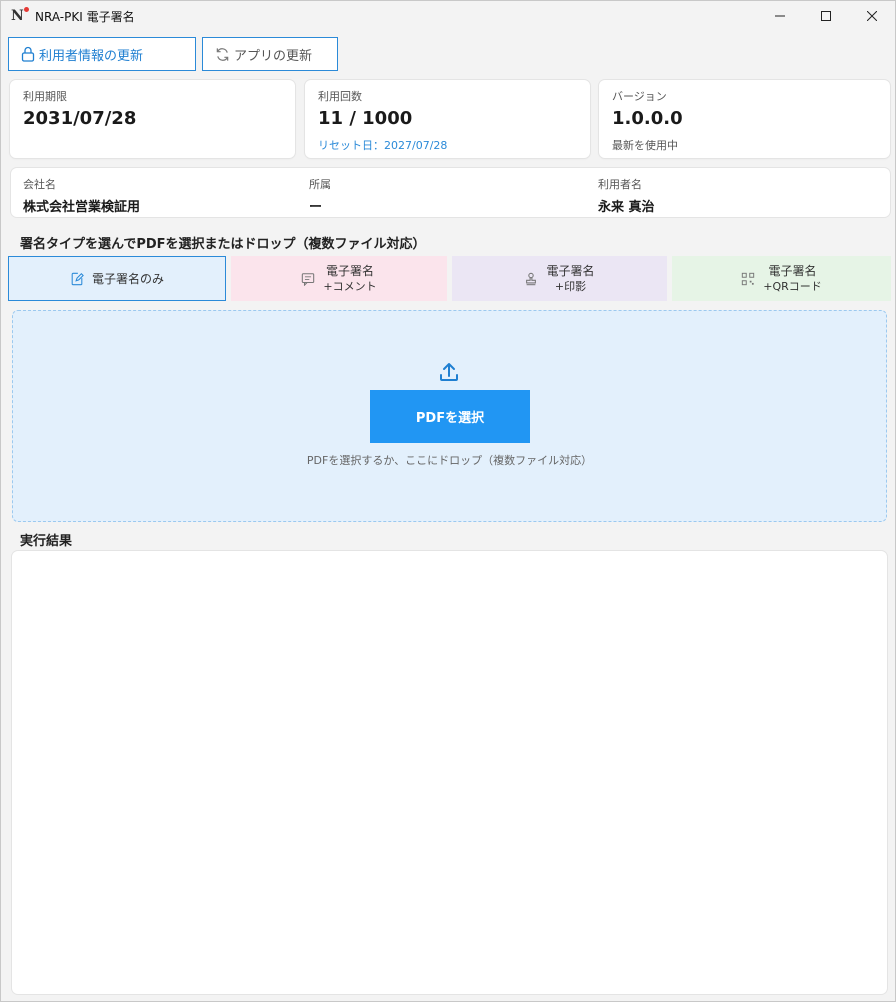 The width and height of the screenshot is (896, 1002). I want to click on department-value: ー, so click(316, 207).